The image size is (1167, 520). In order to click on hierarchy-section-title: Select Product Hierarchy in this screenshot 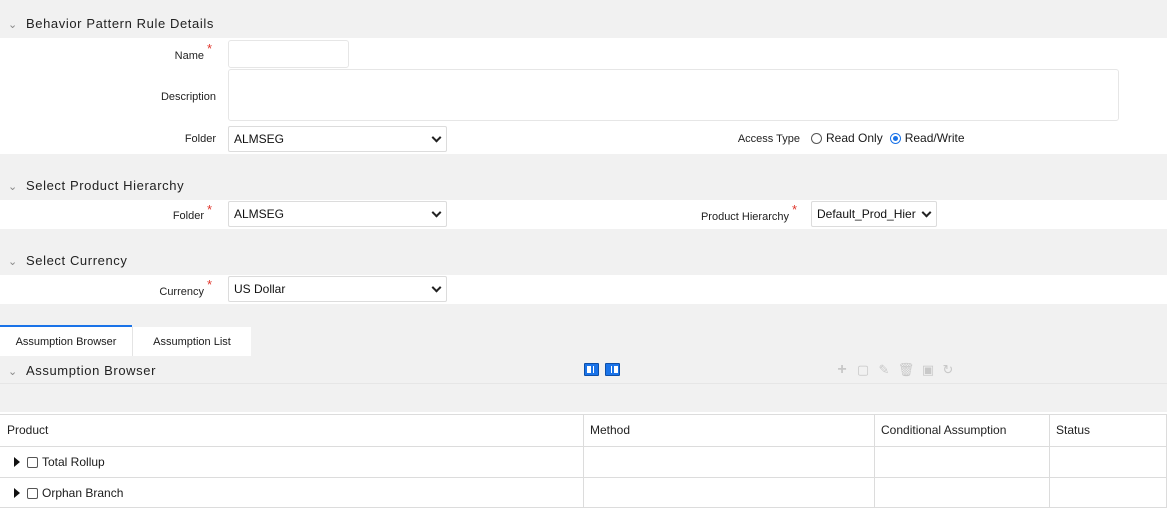, I will do `click(105, 185)`.